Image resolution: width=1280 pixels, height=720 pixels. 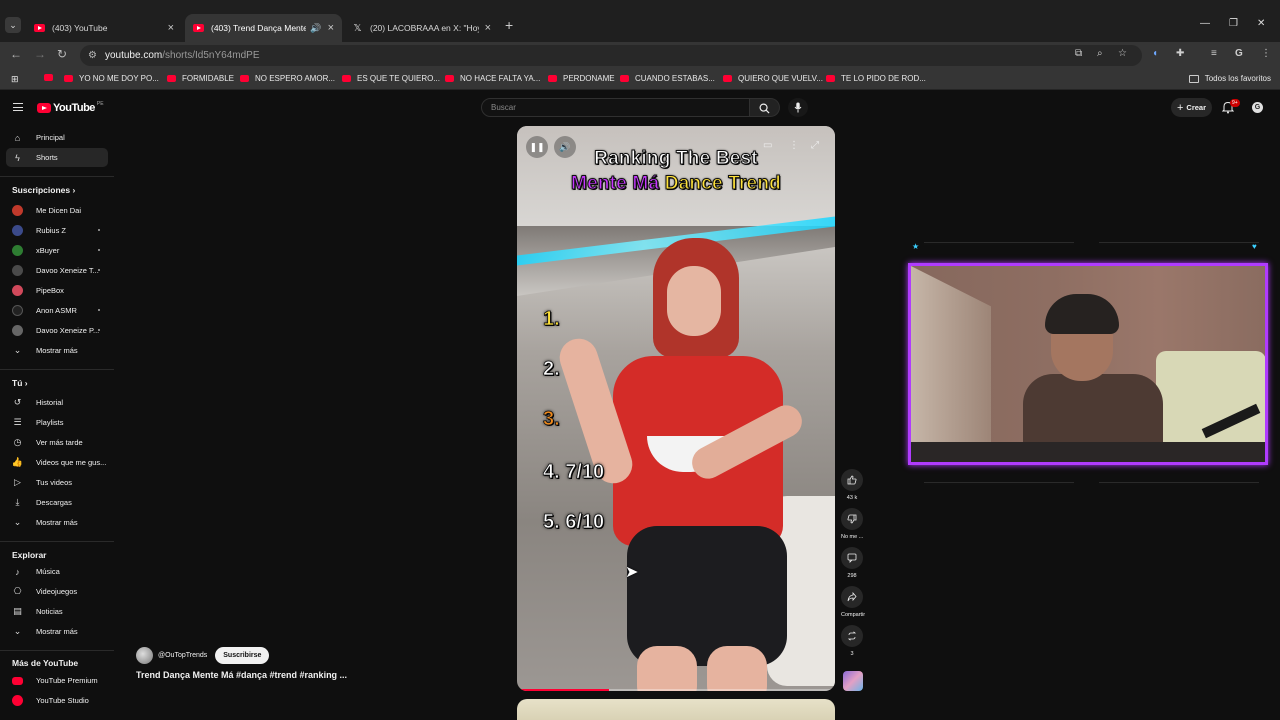 I want to click on menu-icon, so click(x=18, y=107).